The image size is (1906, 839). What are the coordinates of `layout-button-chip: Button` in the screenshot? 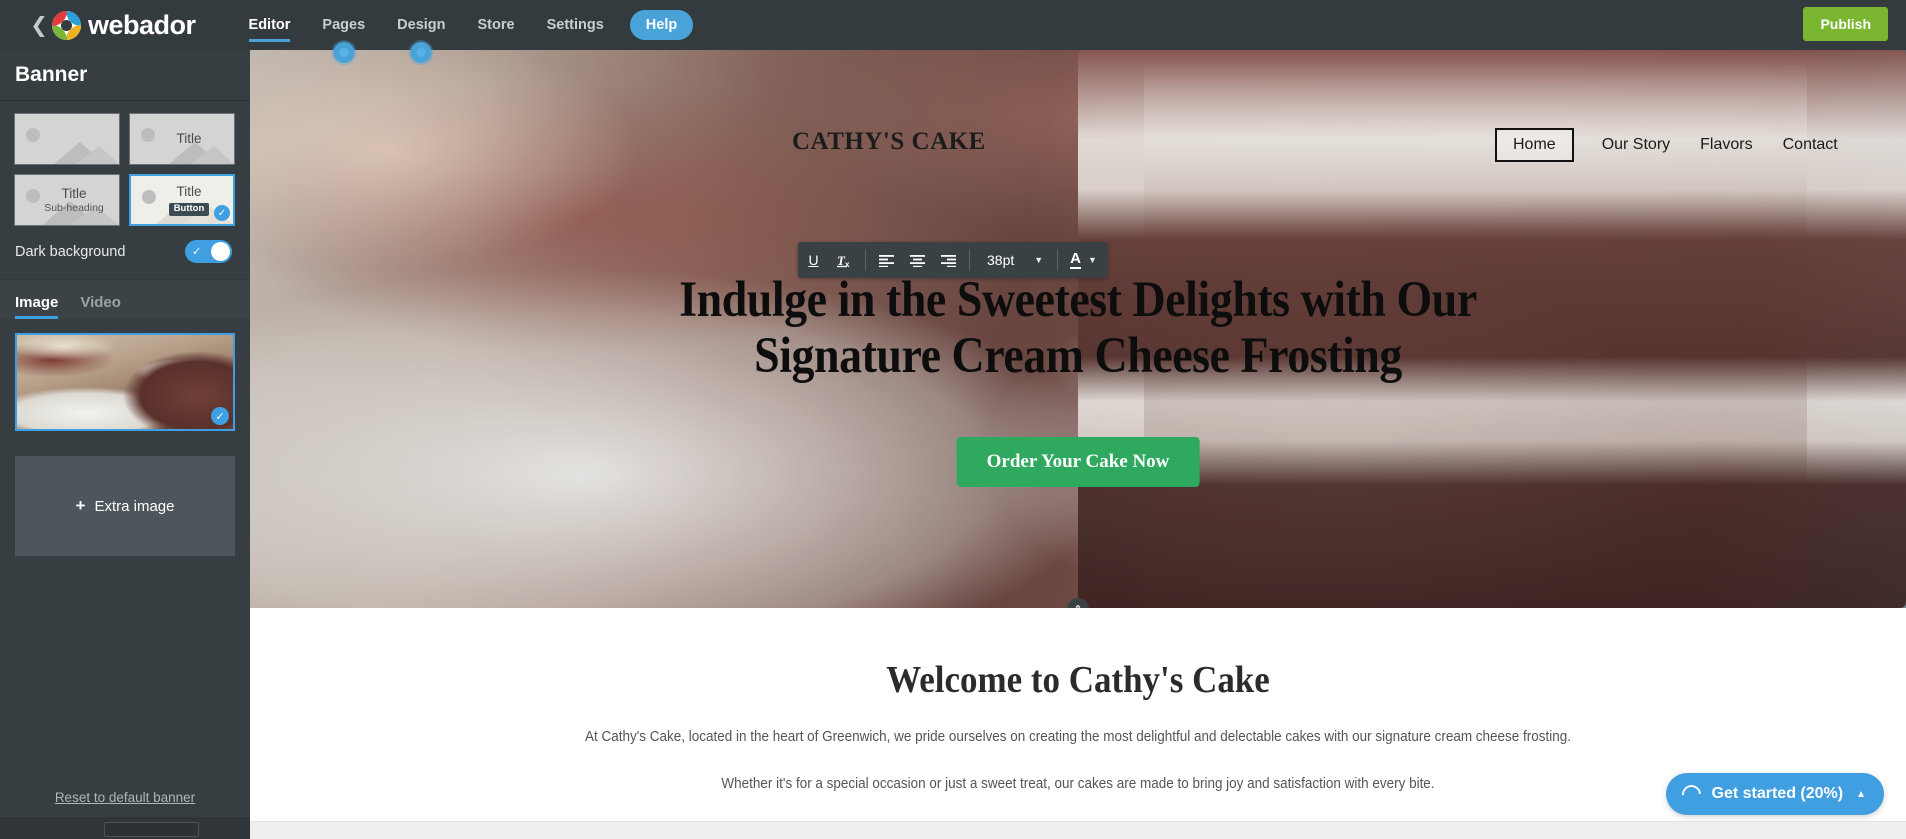 It's located at (189, 210).